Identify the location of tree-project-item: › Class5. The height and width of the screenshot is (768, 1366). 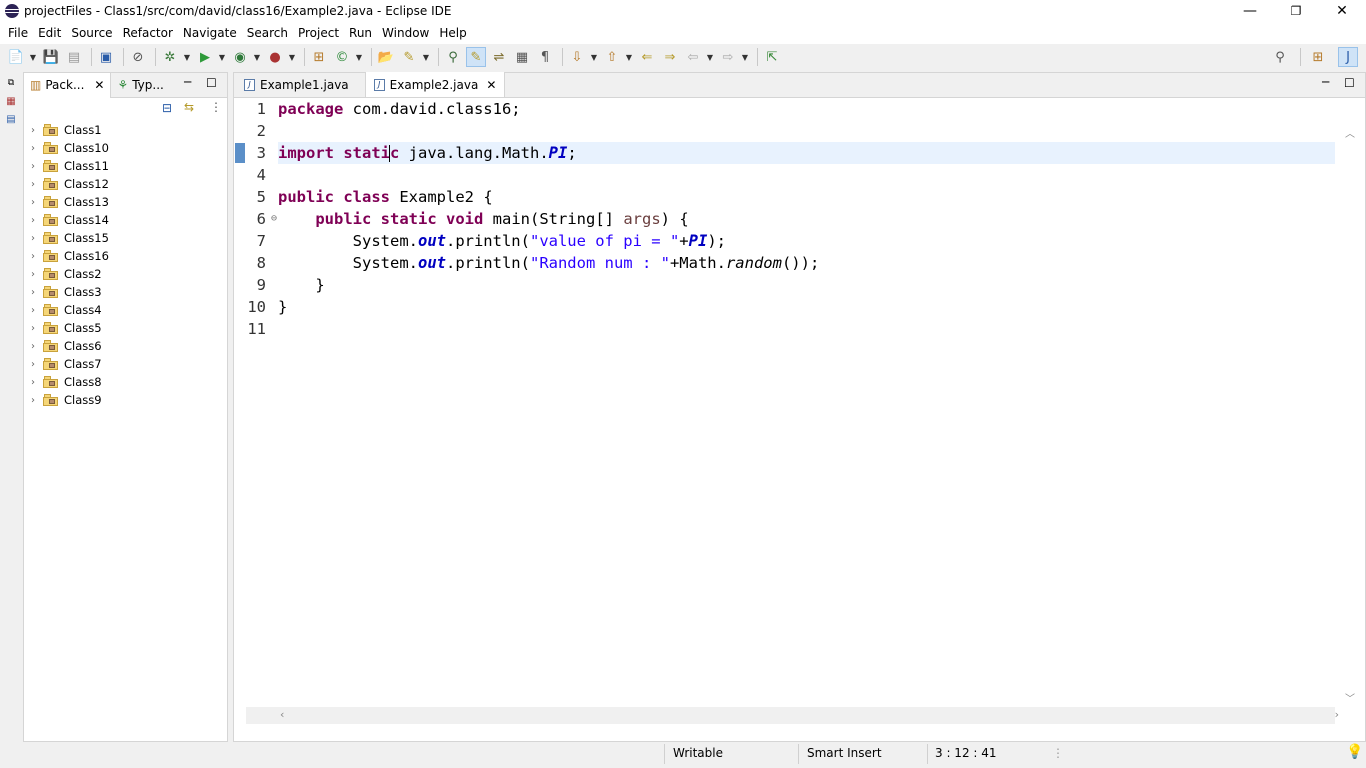
(125, 328).